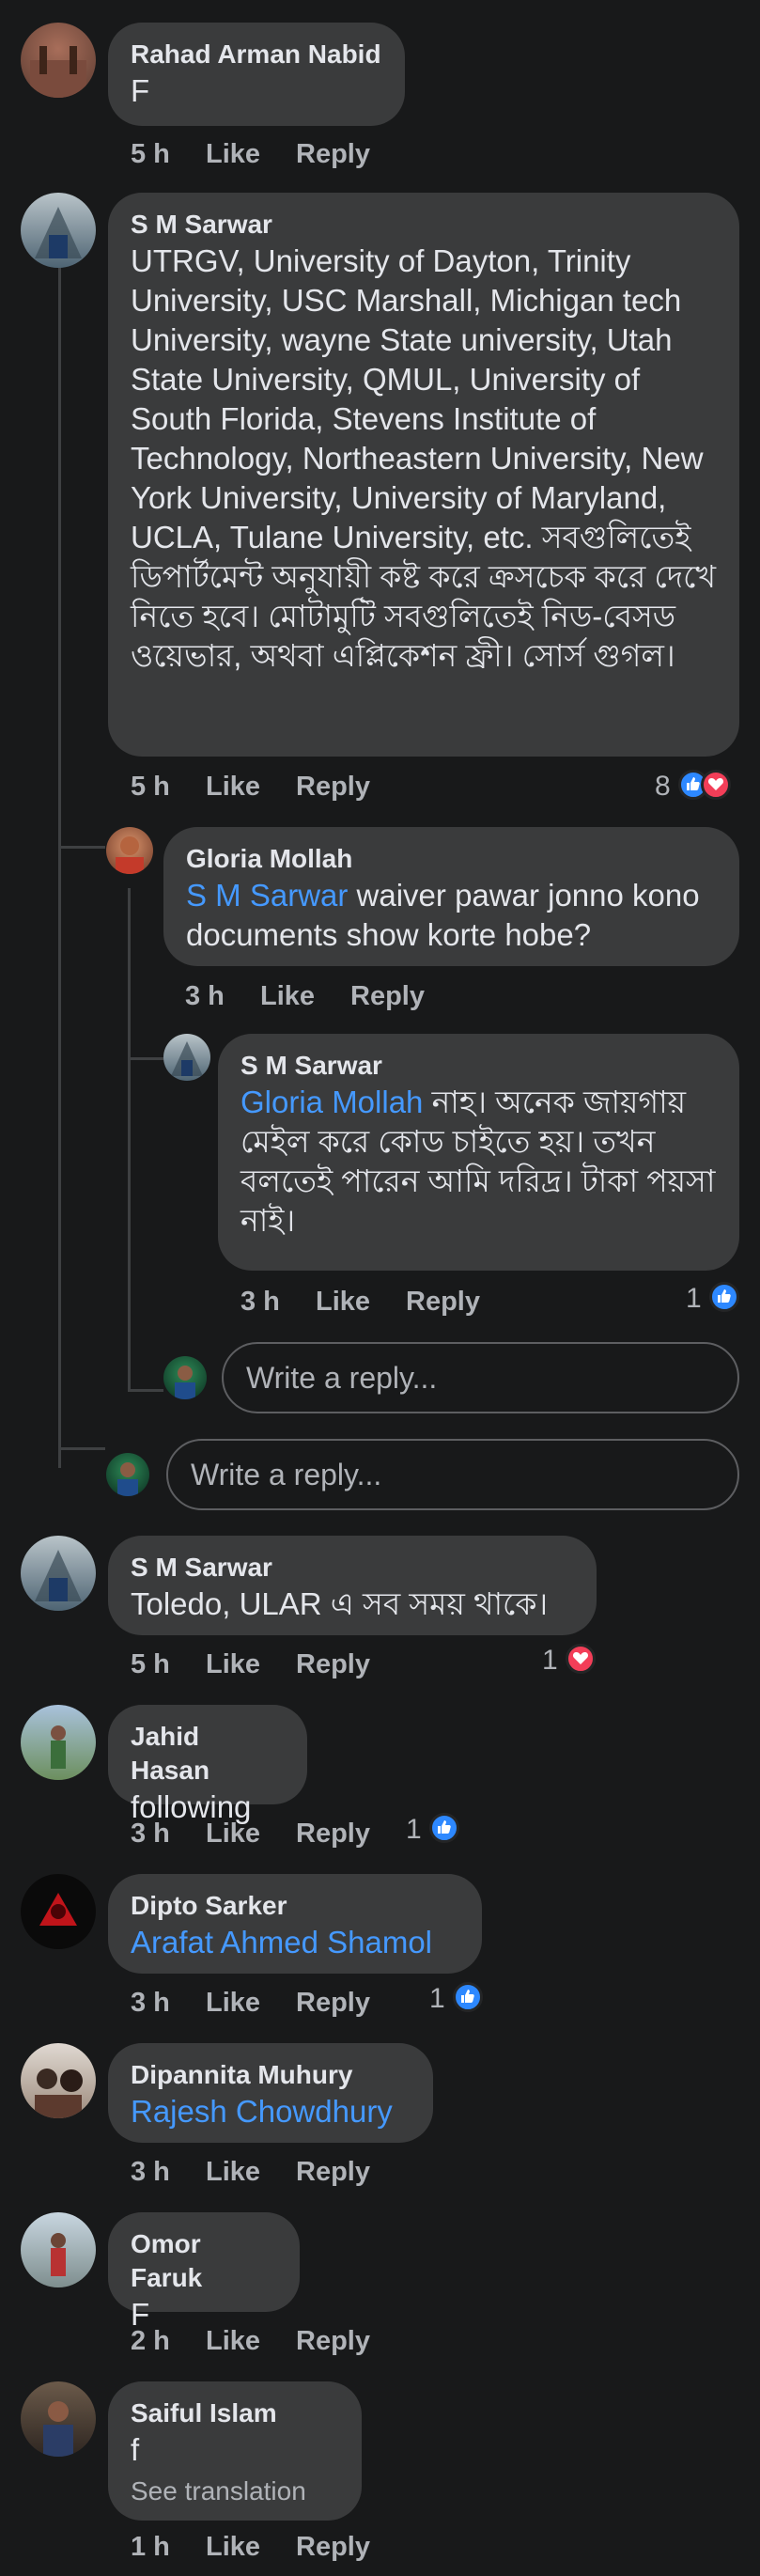 The image size is (760, 2576). Describe the element at coordinates (235, 2491) in the screenshot. I see `see-translation-link: See translation` at that location.